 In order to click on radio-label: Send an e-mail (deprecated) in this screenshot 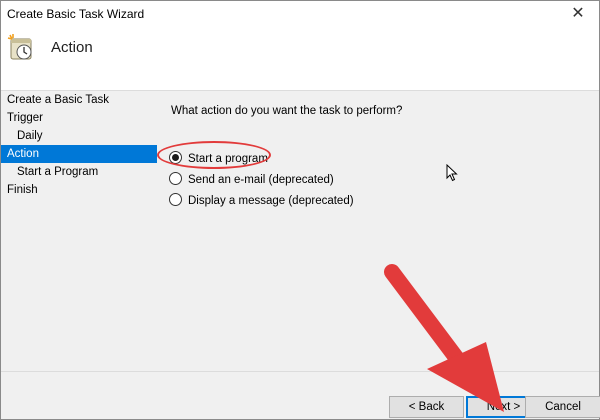, I will do `click(261, 179)`.